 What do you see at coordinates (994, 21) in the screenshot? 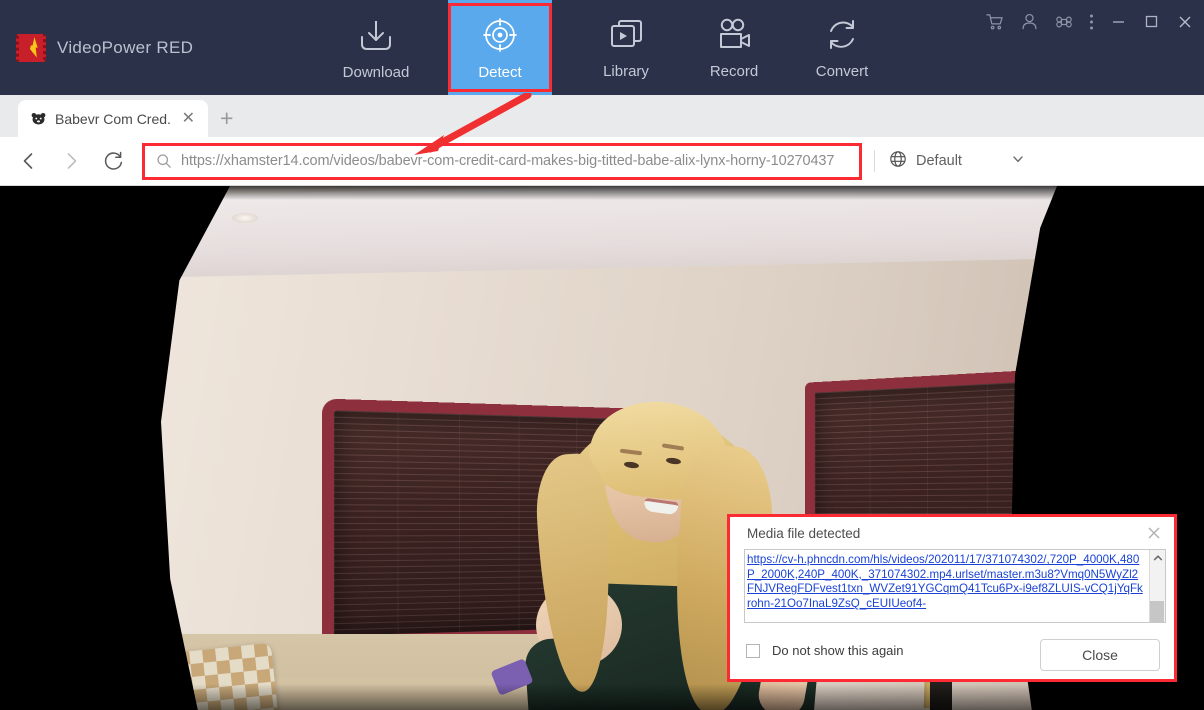
I see `cart-icon` at bounding box center [994, 21].